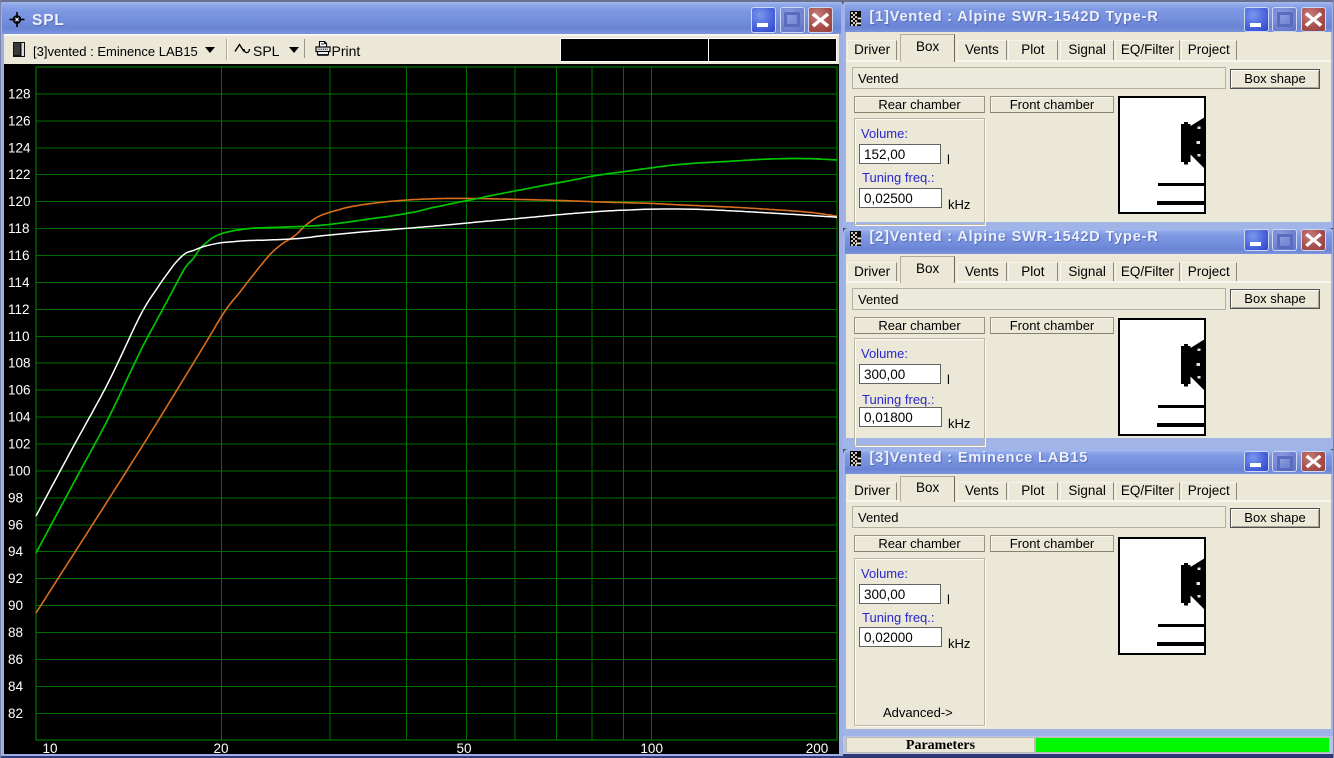 The height and width of the screenshot is (758, 1334). What do you see at coordinates (15, 524) in the screenshot?
I see `svg-text: 96` at bounding box center [15, 524].